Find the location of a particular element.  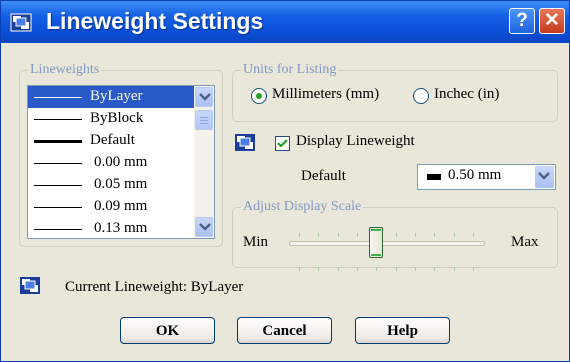

default-label: Default is located at coordinates (323, 176).